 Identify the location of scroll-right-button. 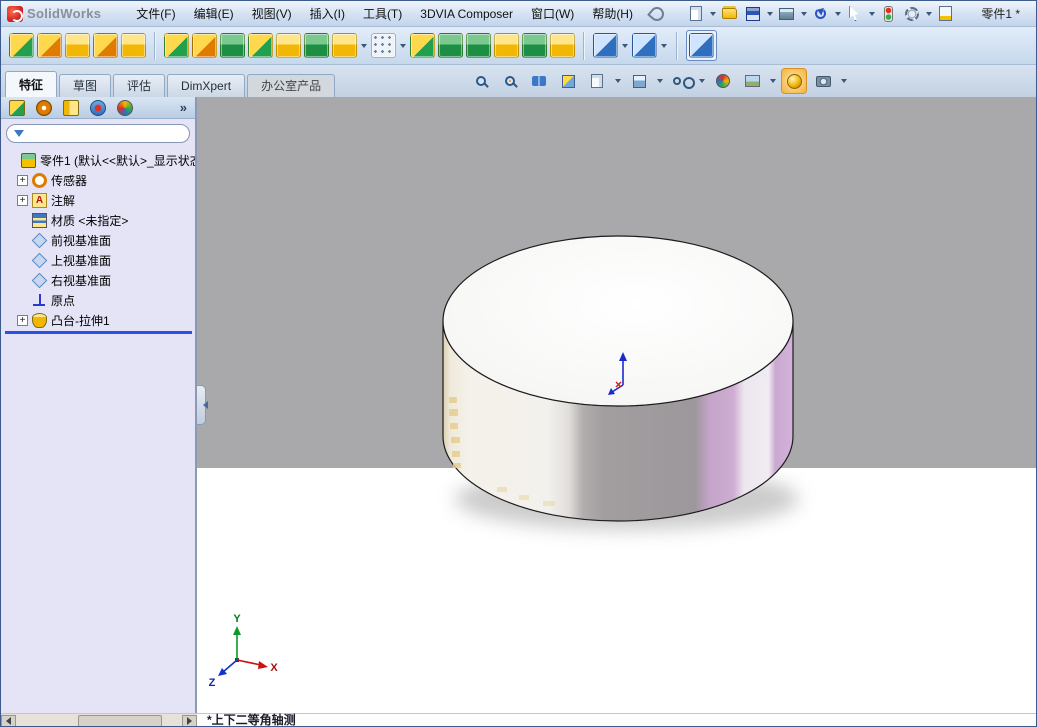
(189, 720).